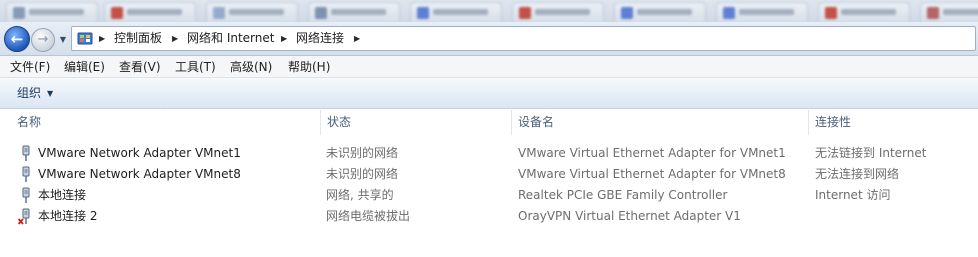  Describe the element at coordinates (853, 195) in the screenshot. I see `connection-connectivity: Internet 访问` at that location.